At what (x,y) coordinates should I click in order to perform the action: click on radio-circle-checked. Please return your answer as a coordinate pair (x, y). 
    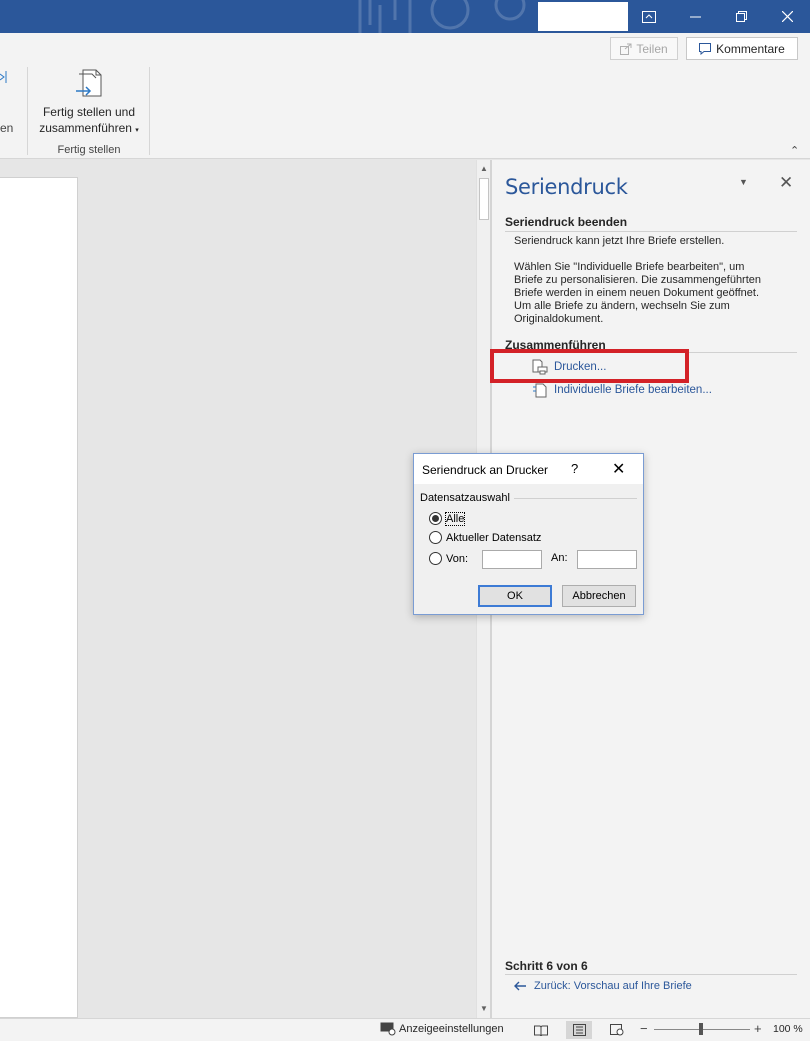
    Looking at the image, I should click on (435, 518).